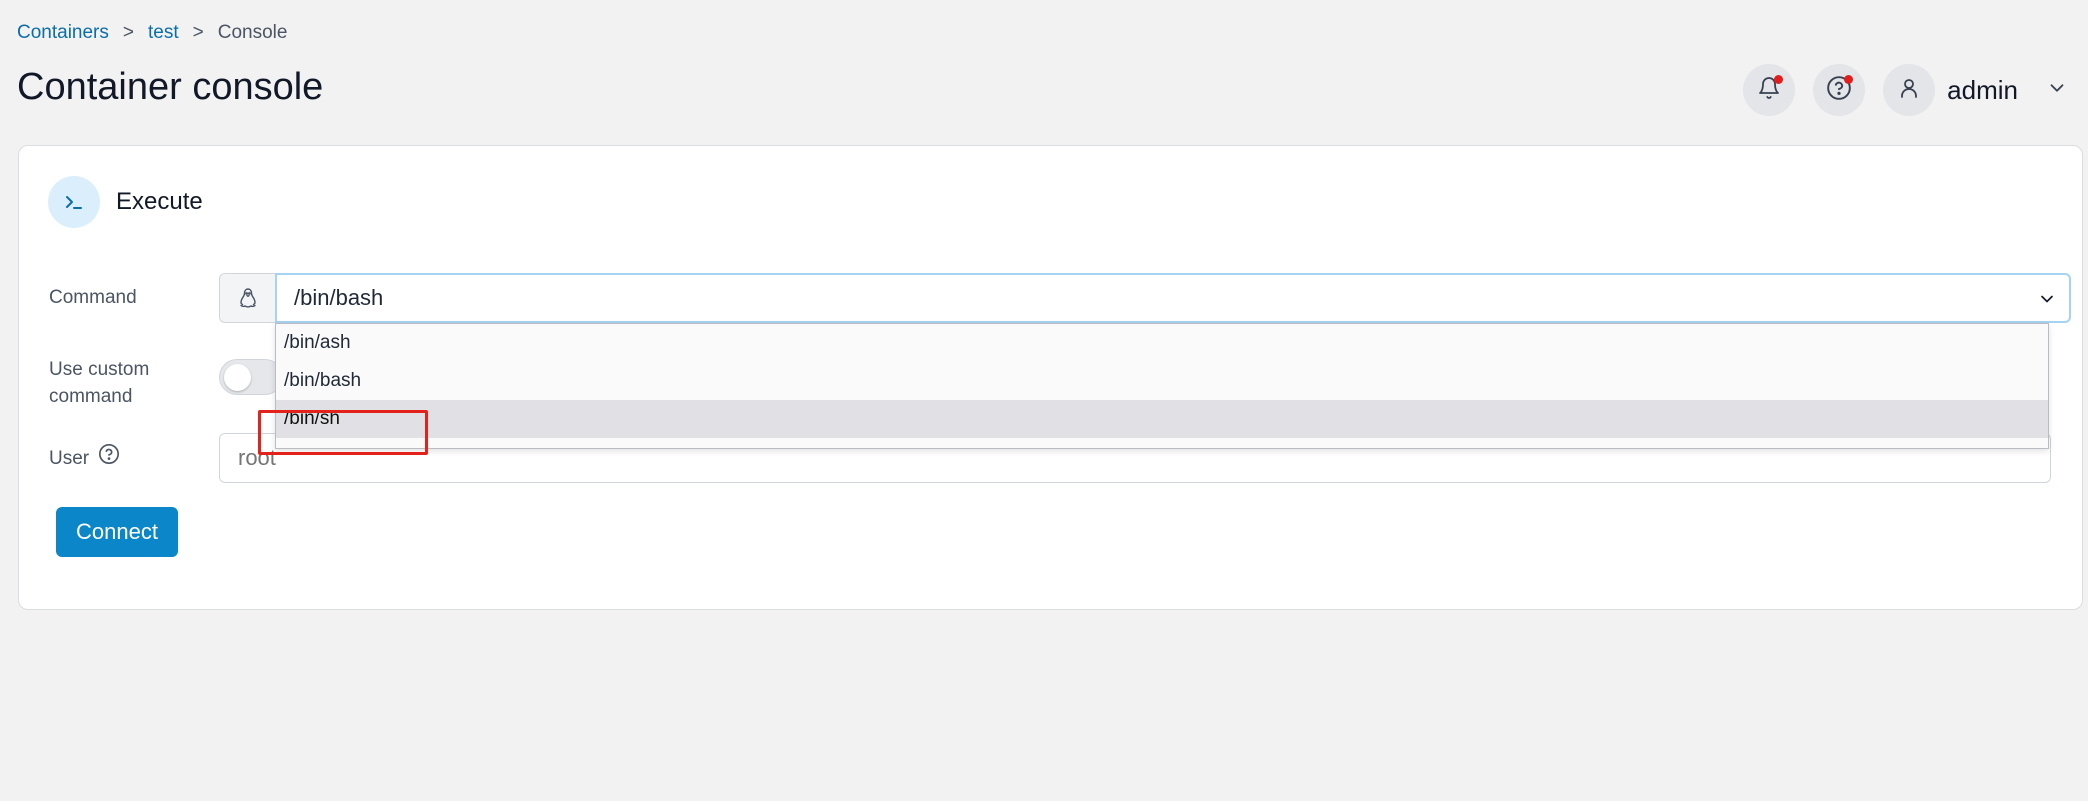 This screenshot has height=801, width=2088. Describe the element at coordinates (339, 297) in the screenshot. I see `command-select-value: /bin/bash` at that location.